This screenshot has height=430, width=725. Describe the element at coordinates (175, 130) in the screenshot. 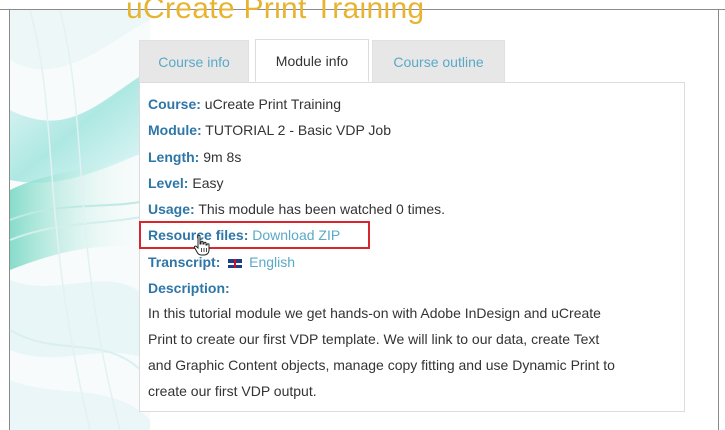

I see `module-label: Module:` at that location.